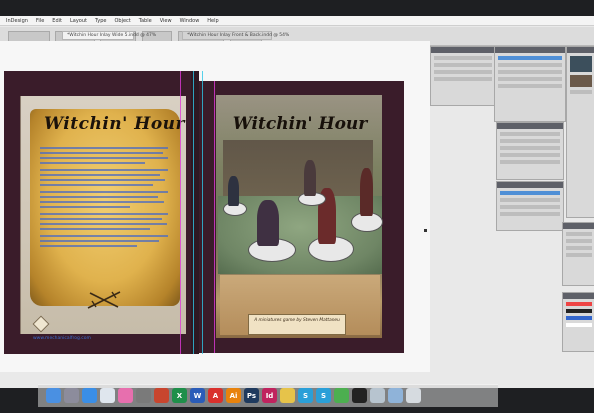 This screenshot has height=413, width=594. Describe the element at coordinates (463, 76) in the screenshot. I see `align-panel` at that location.